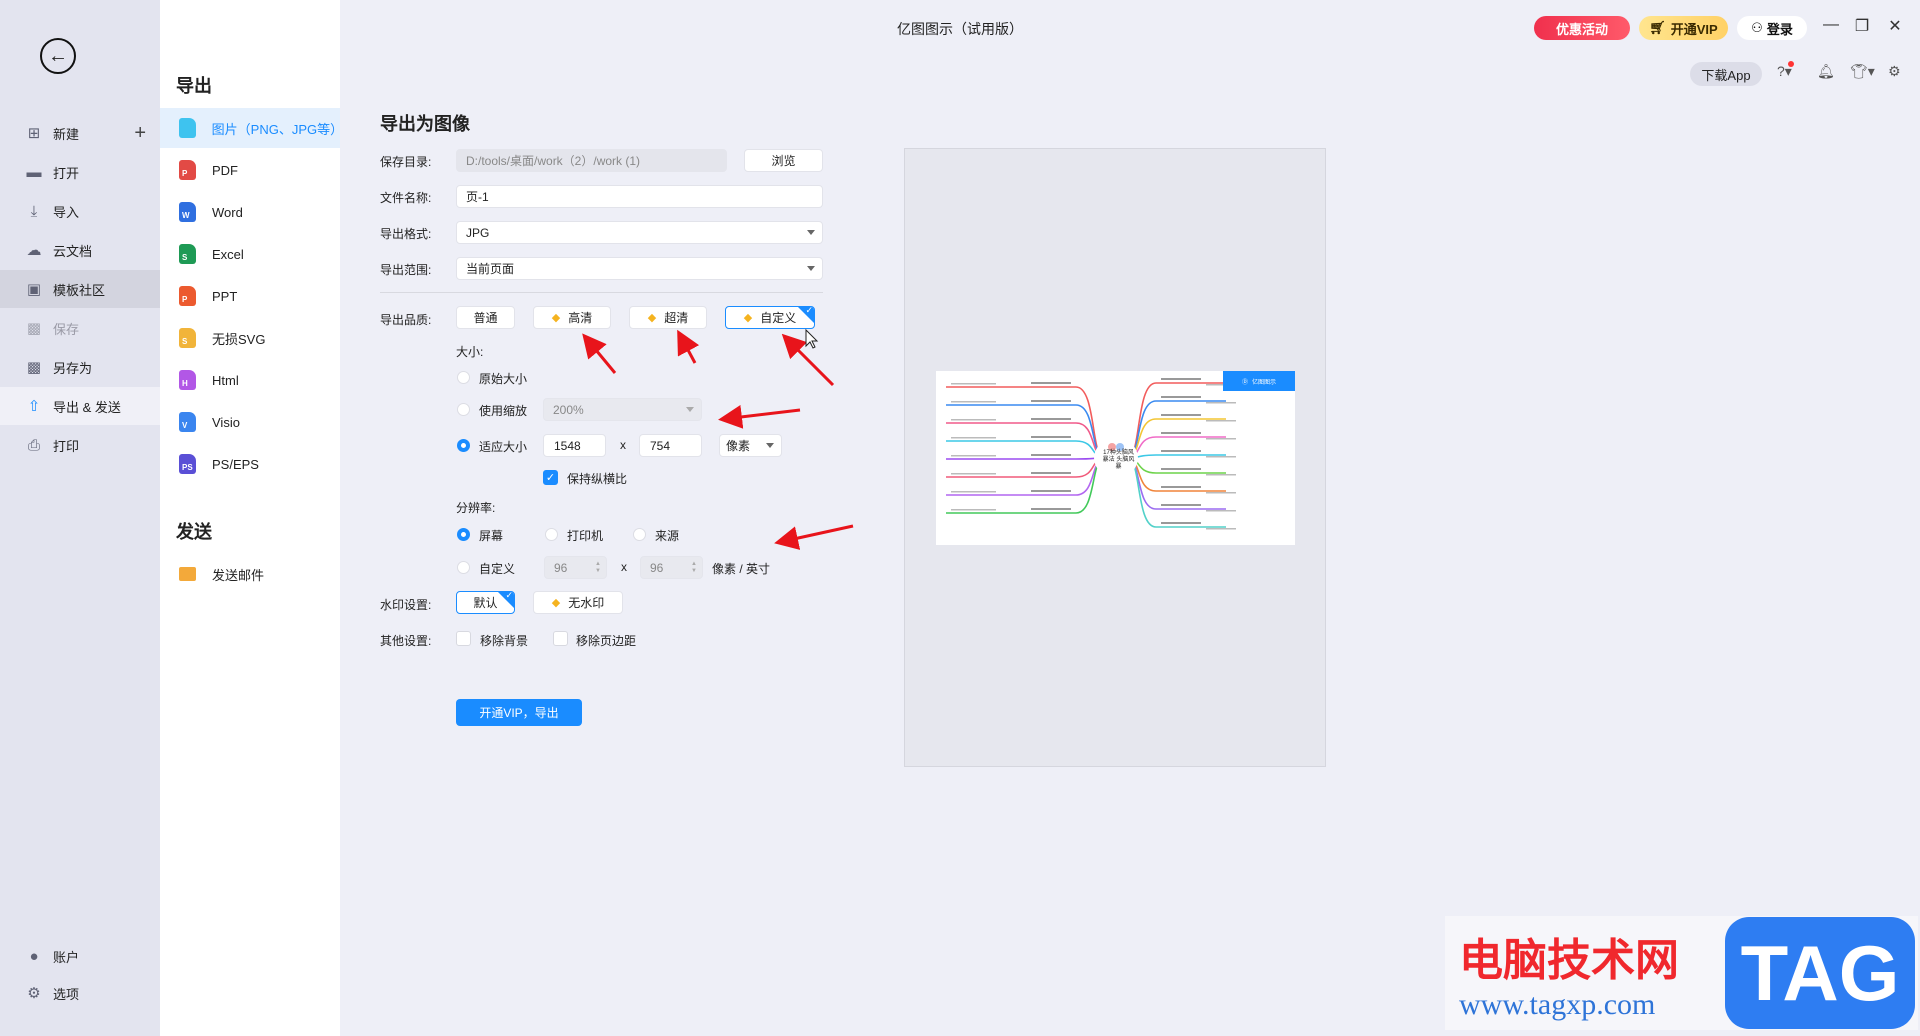  Describe the element at coordinates (503, 379) in the screenshot. I see `original-size-label: 原始大小` at that location.